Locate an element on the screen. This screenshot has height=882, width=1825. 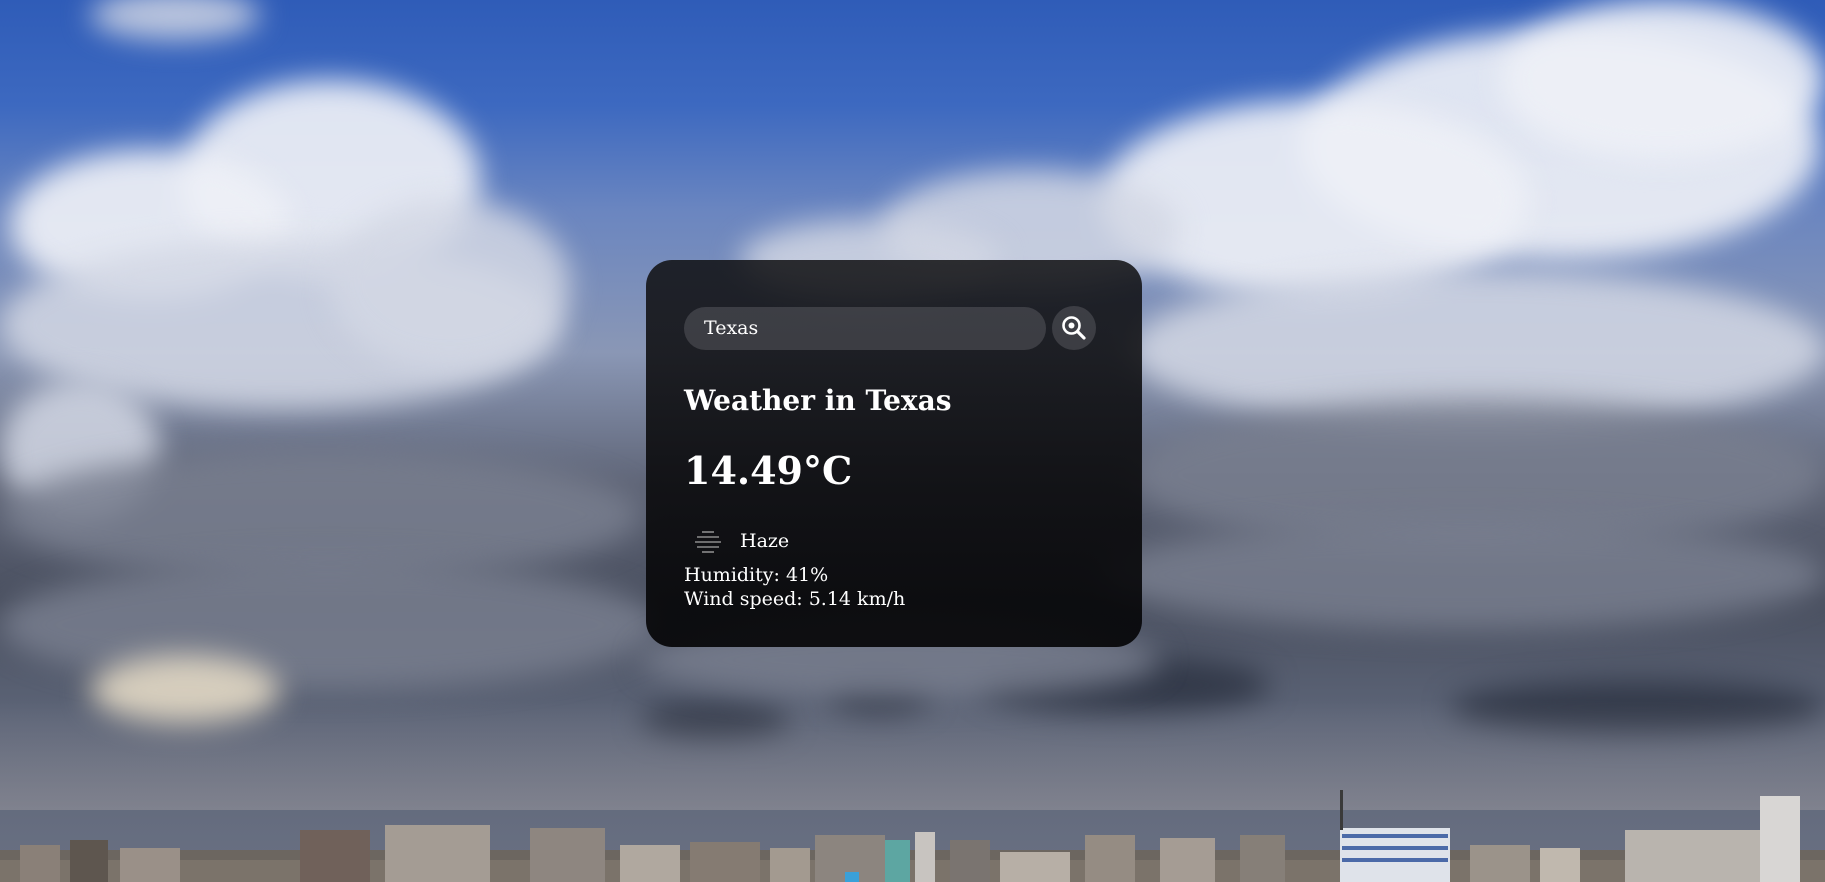
magnifier-search-icon is located at coordinates (1074, 328).